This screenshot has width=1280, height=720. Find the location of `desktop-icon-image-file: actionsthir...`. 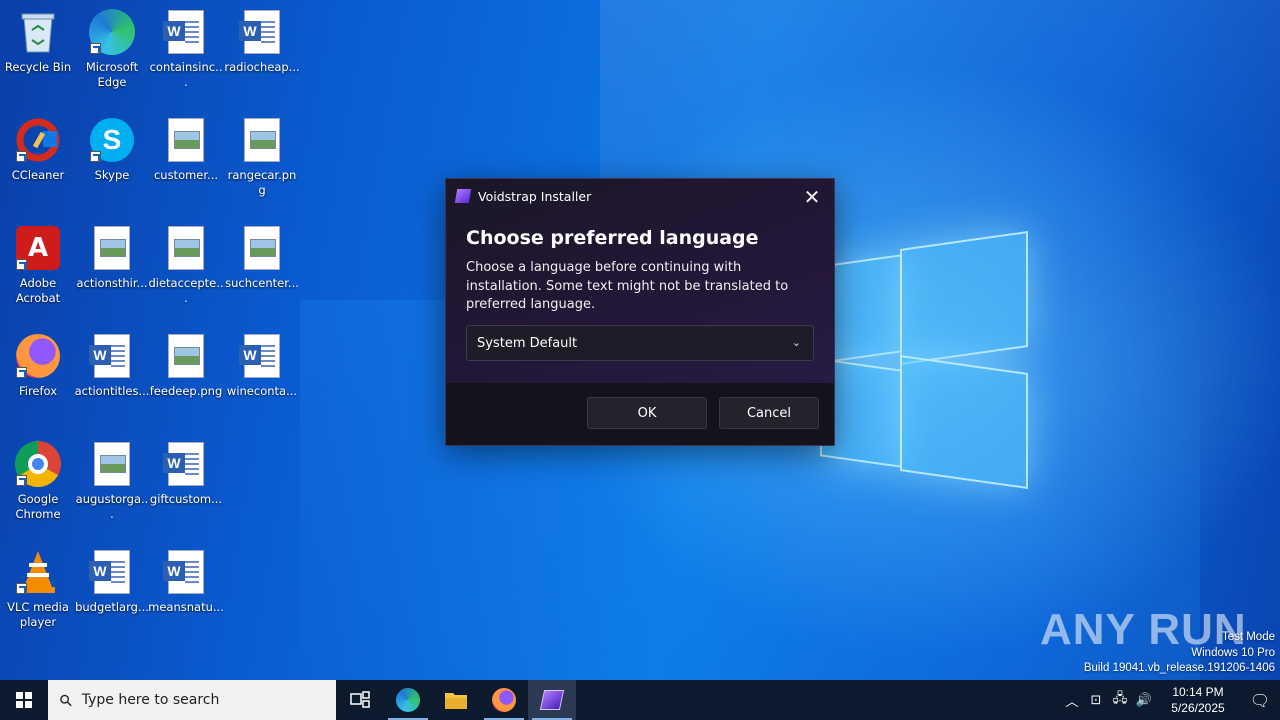

desktop-icon-image-file: actionsthir... is located at coordinates (112, 257).